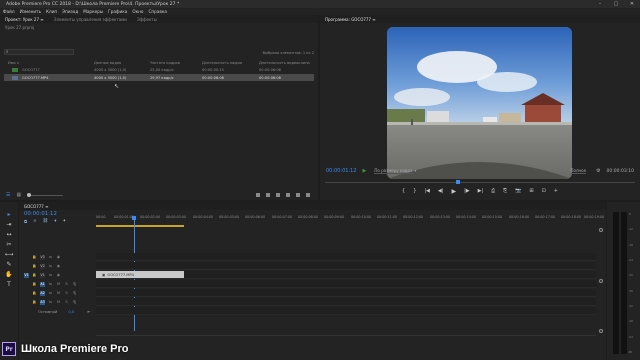 The height and width of the screenshot is (360, 640). Describe the element at coordinates (616, 4) in the screenshot. I see `maximize-button: ▢` at that location.